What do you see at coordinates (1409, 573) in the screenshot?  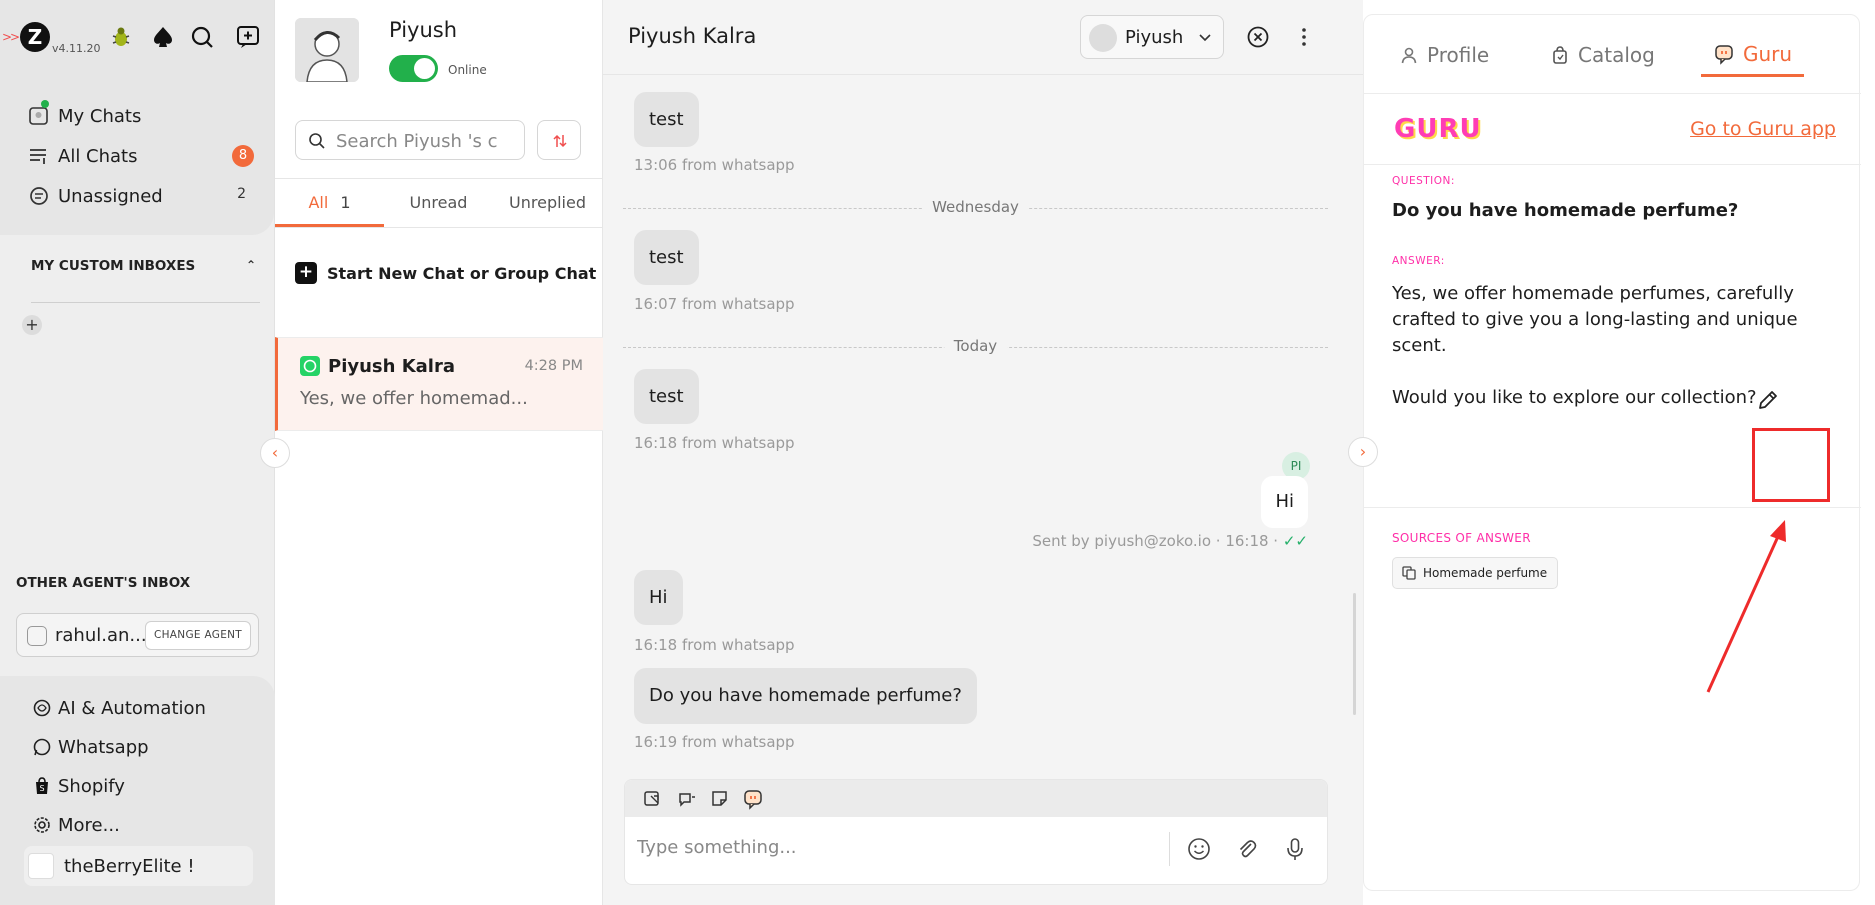 I see `document-source-icon` at bounding box center [1409, 573].